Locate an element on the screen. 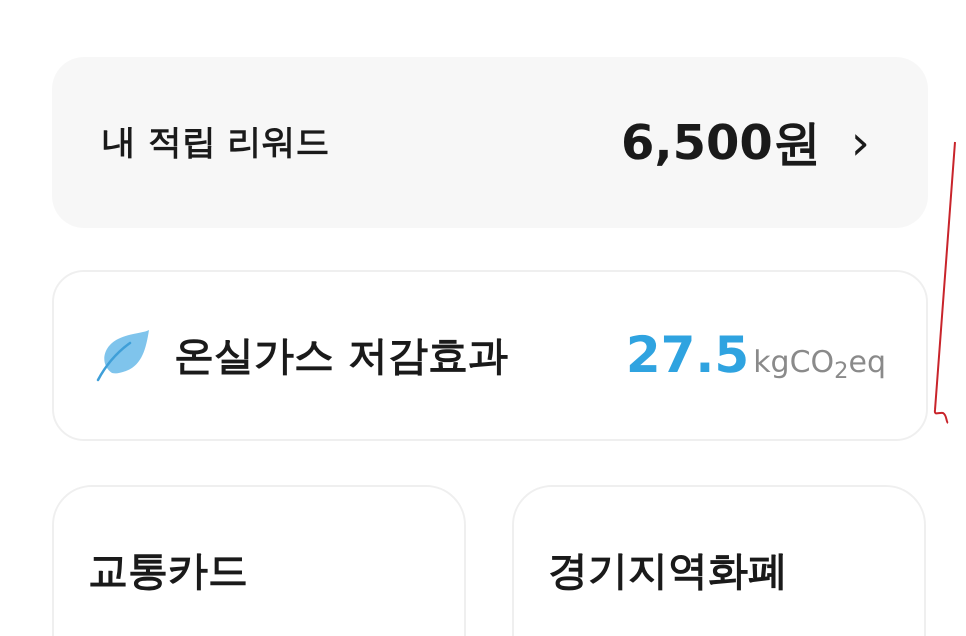 The height and width of the screenshot is (636, 966). rewards-label: 내 적립 리워드 is located at coordinates (216, 142).